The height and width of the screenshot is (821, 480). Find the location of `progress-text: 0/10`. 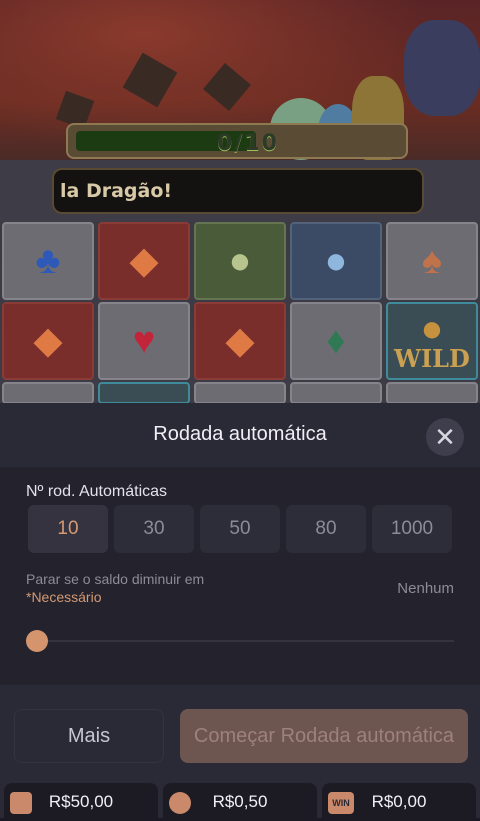

progress-text: 0/10 is located at coordinates (248, 143).